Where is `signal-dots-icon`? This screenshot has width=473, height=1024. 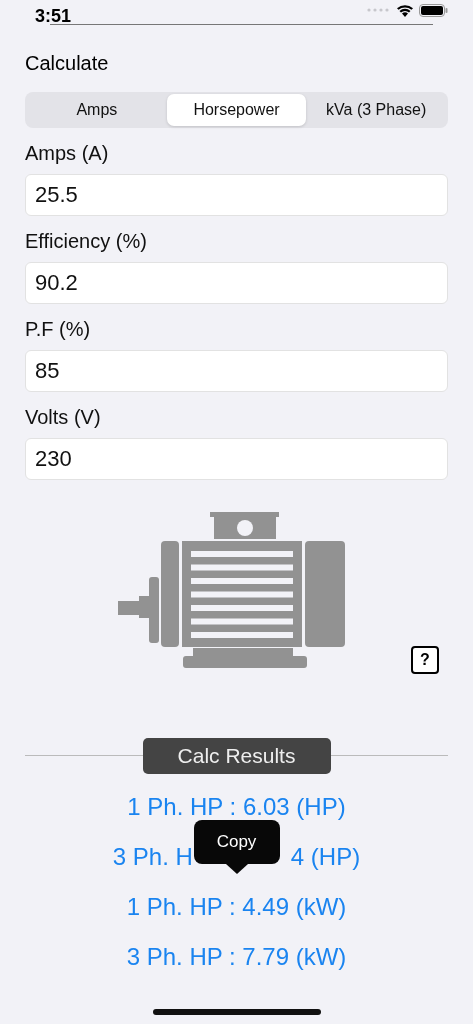 signal-dots-icon is located at coordinates (378, 10).